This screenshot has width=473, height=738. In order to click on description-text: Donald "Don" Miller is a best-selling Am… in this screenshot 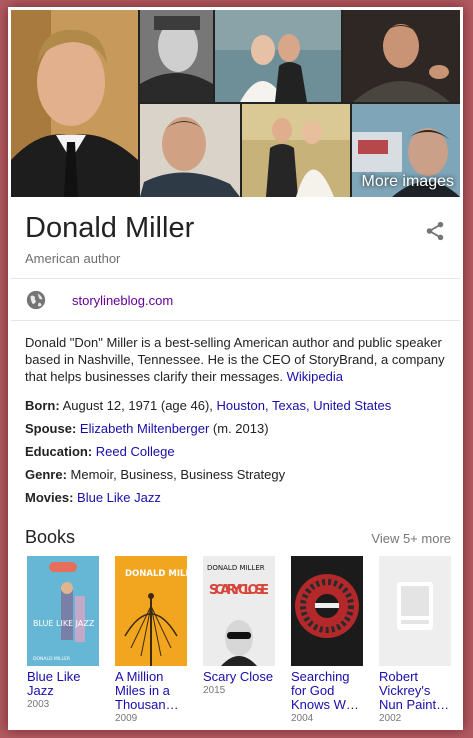, I will do `click(235, 359)`.